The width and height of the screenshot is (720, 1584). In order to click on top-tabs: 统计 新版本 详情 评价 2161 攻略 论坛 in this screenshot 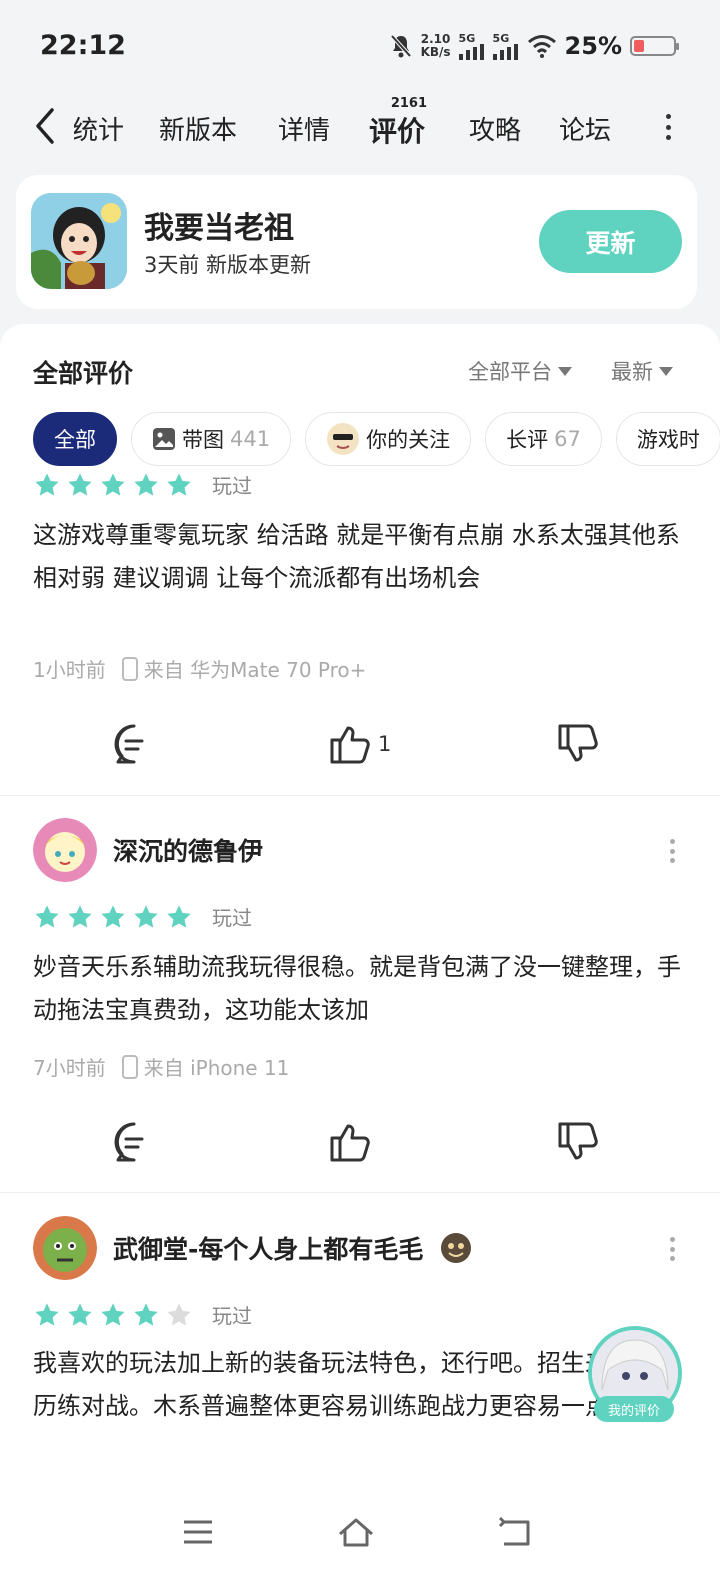, I will do `click(360, 131)`.